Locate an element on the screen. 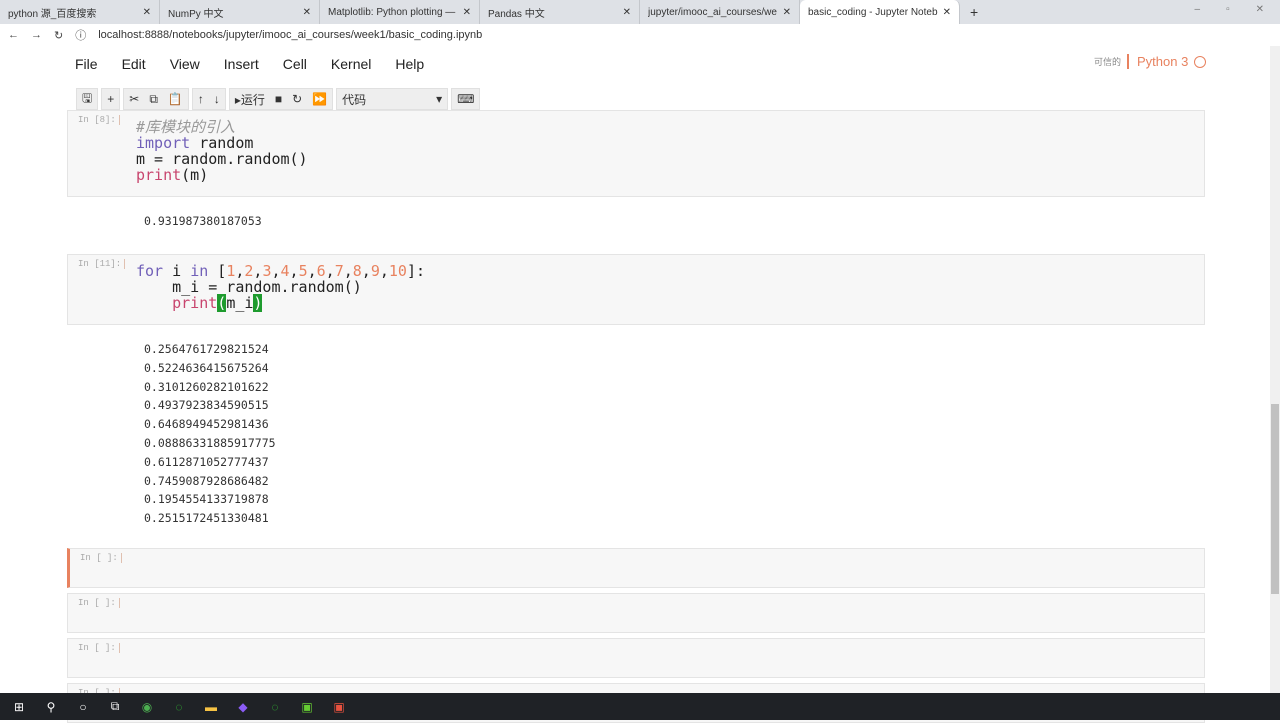 This screenshot has width=1280, height=723. browser-tab: jupyter/imooc_ai_courses/we ✕ is located at coordinates (720, 12).